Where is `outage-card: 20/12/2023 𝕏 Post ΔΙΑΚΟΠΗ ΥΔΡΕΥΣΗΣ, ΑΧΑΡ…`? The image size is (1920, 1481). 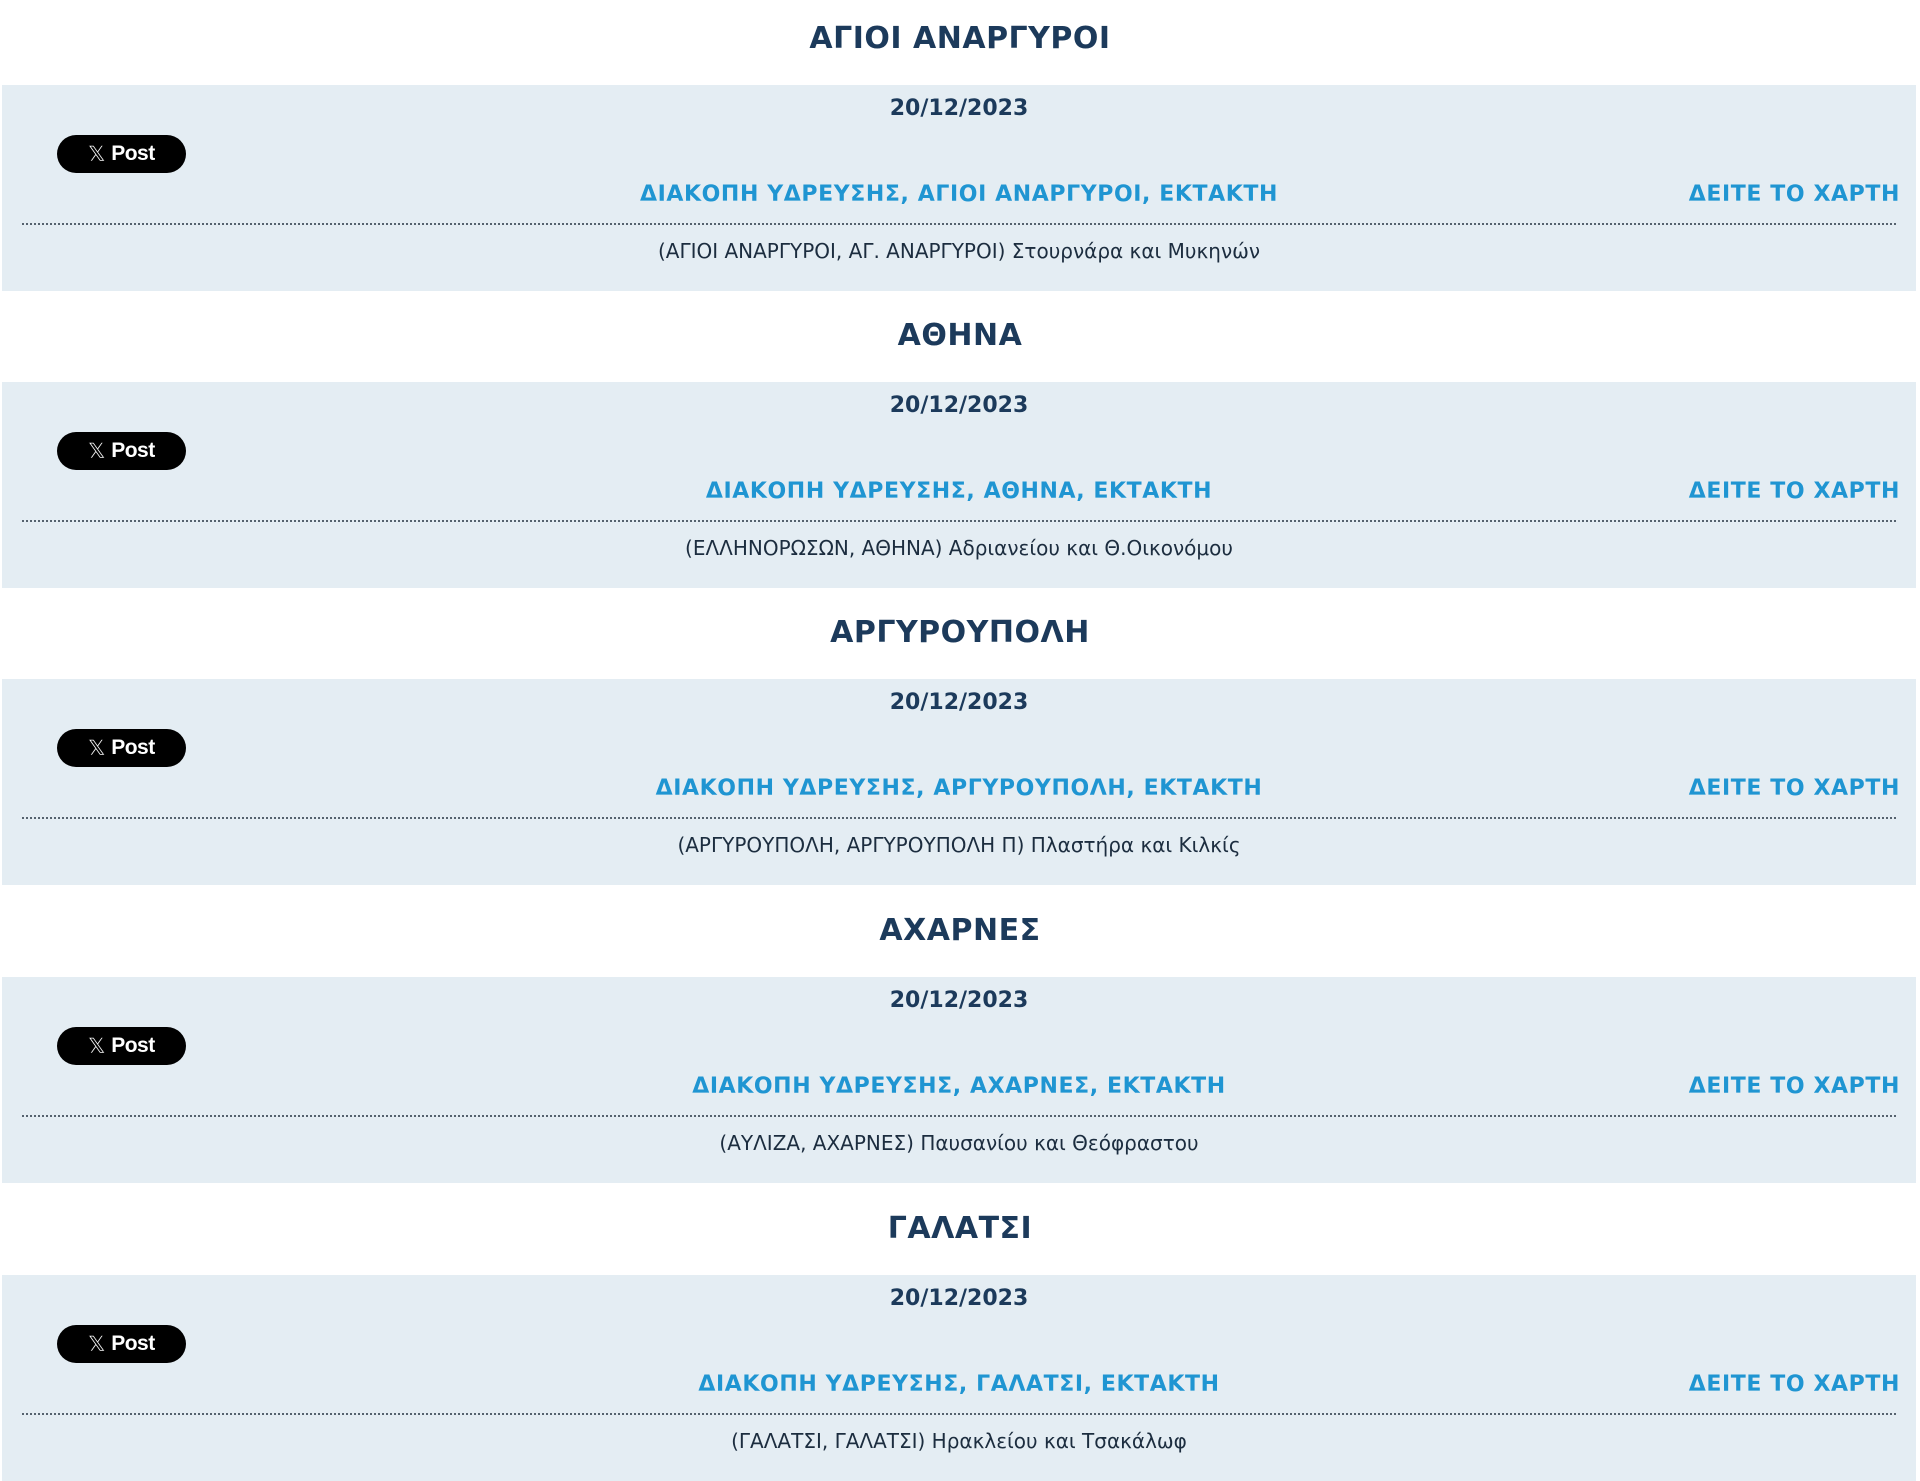
outage-card: 20/12/2023 𝕏 Post ΔΙΑΚΟΠΗ ΥΔΡΕΥΣΗΣ, ΑΧΑΡ… is located at coordinates (959, 1080).